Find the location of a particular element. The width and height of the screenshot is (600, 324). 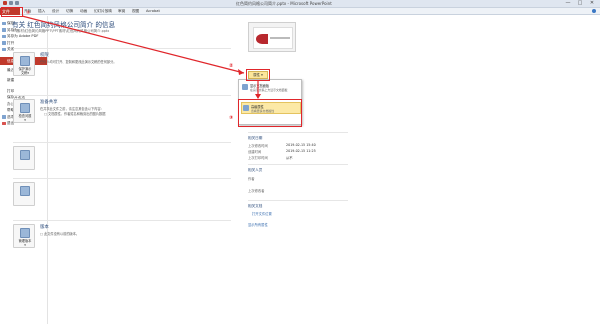

help-icon is located at coordinates (594, 11).